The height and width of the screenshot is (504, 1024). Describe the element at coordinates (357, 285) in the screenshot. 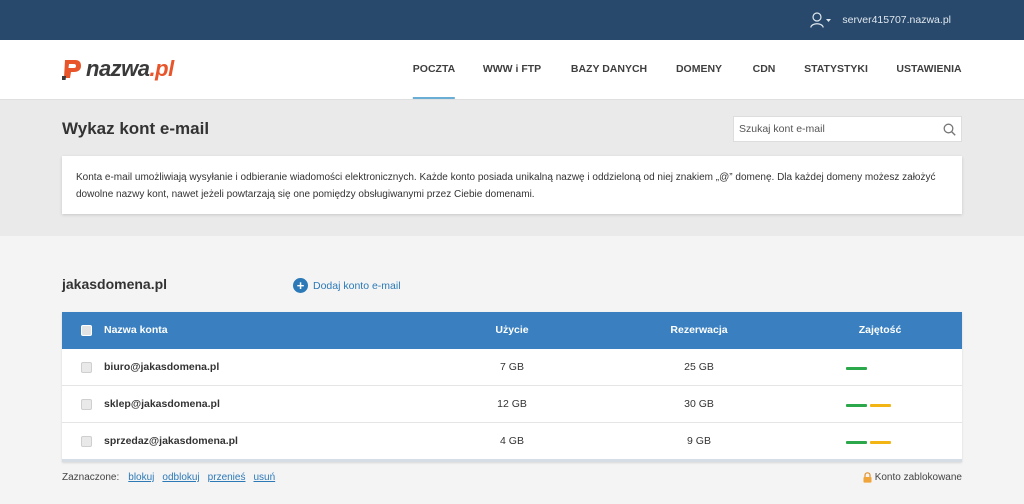

I see `add-email-account-label: Dodaj konto e-mail` at that location.